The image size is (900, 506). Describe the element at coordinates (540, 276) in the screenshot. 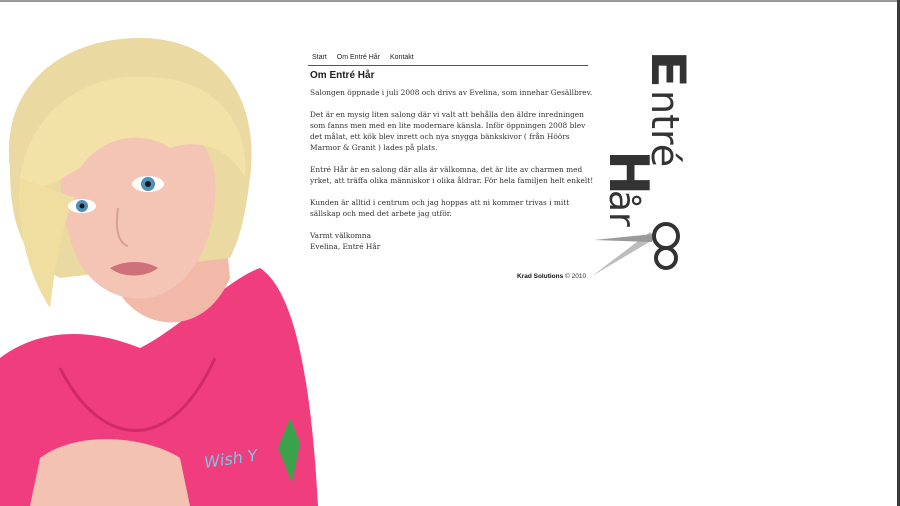

I see `footer-company: Krad Solutions` at that location.